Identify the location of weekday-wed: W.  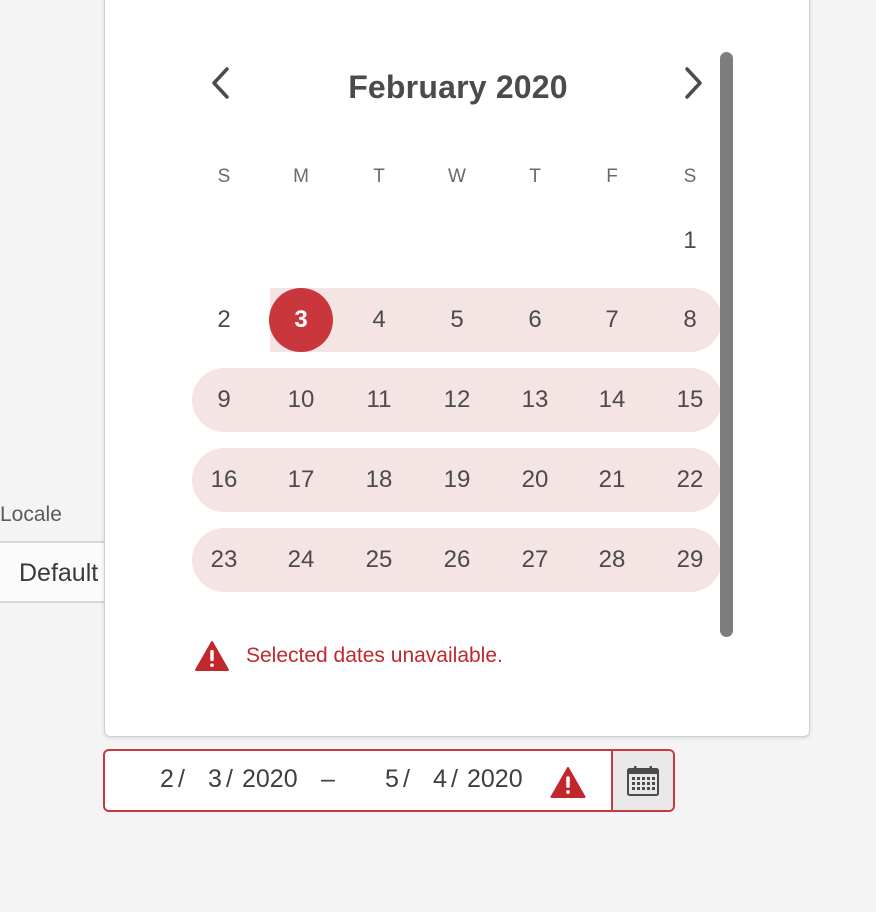
(457, 176).